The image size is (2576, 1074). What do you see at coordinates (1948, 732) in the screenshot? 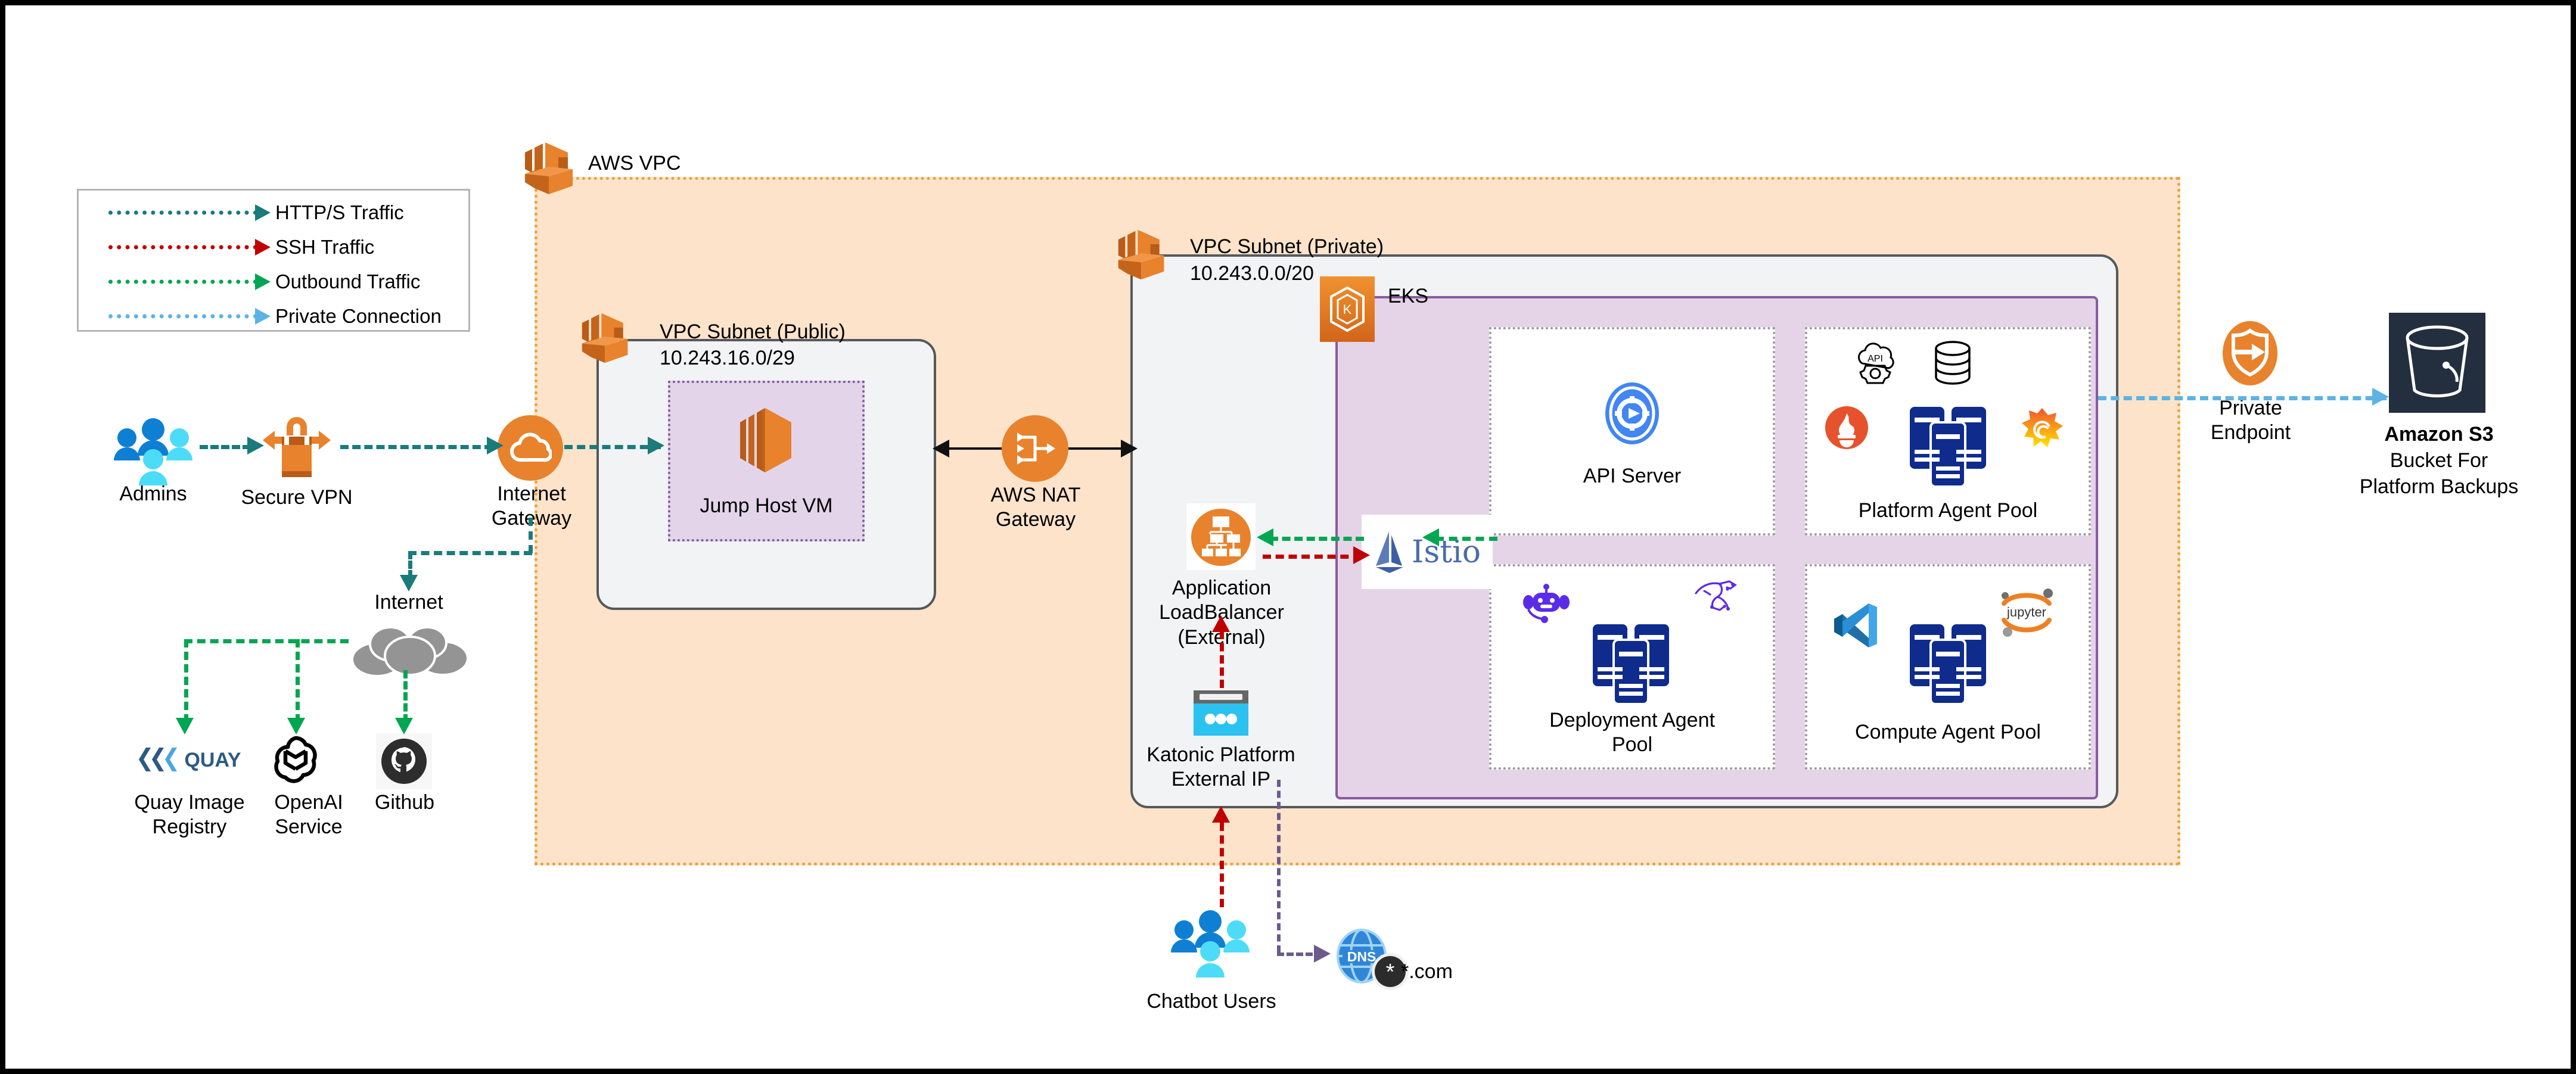
I see `compute-agent-pool-label: Compute Agent Pool` at bounding box center [1948, 732].